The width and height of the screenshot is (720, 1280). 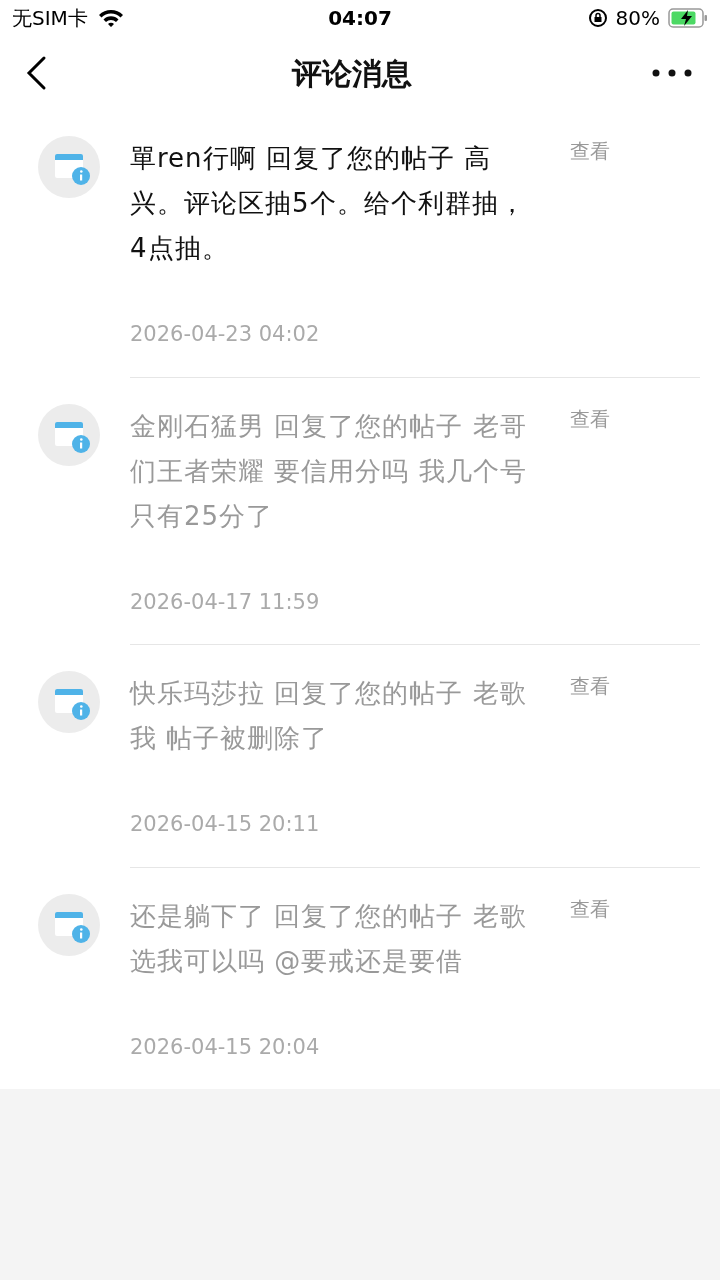 I want to click on wifi-icon, so click(x=110, y=18).